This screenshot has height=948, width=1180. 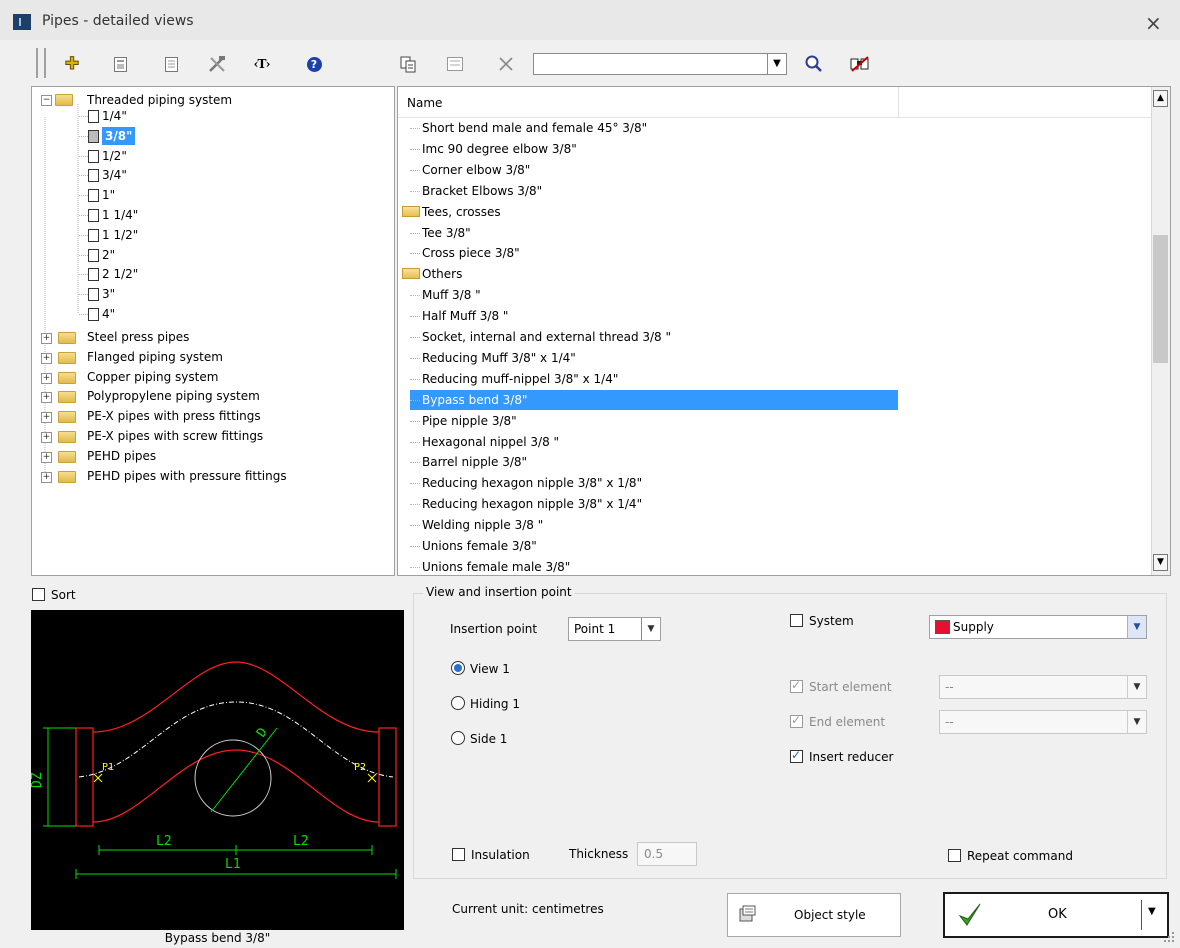 What do you see at coordinates (1043, 722) in the screenshot?
I see `end-element-select: -- ▼` at bounding box center [1043, 722].